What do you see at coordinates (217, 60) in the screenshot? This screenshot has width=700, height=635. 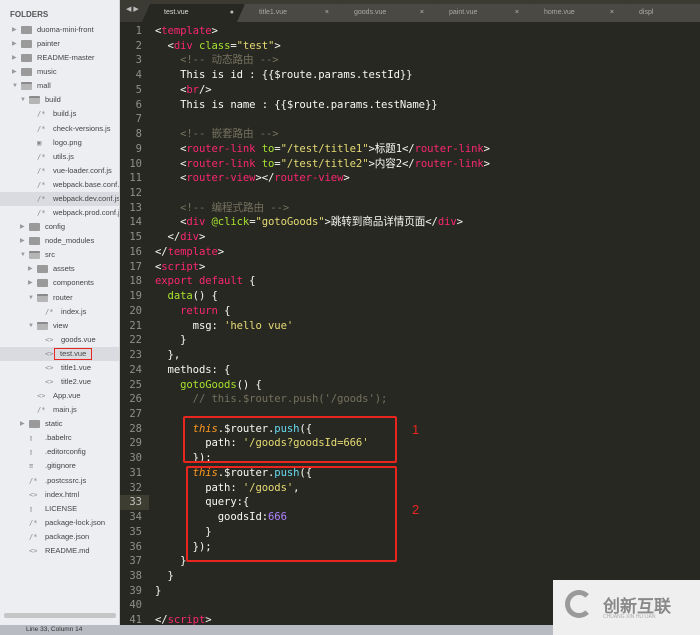 I see `code-line: <!-- 动态路由 -->` at bounding box center [217, 60].